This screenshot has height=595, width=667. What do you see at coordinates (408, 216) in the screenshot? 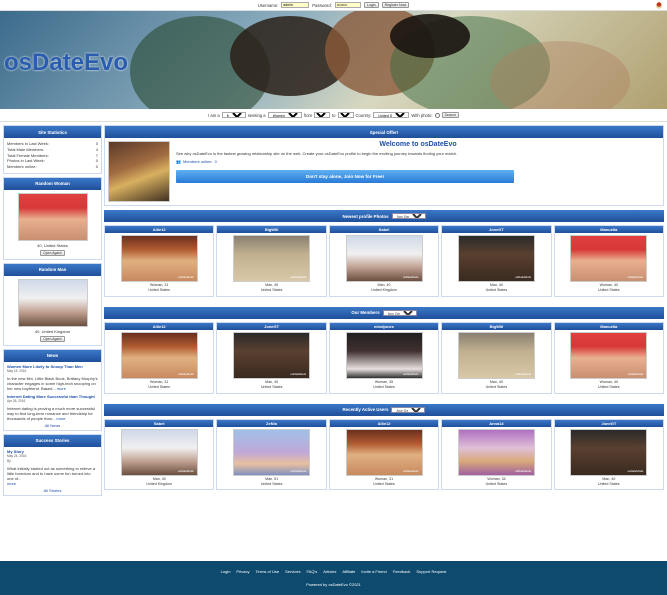
I see `newest-photos-gender-select: Any Gender` at bounding box center [408, 216].